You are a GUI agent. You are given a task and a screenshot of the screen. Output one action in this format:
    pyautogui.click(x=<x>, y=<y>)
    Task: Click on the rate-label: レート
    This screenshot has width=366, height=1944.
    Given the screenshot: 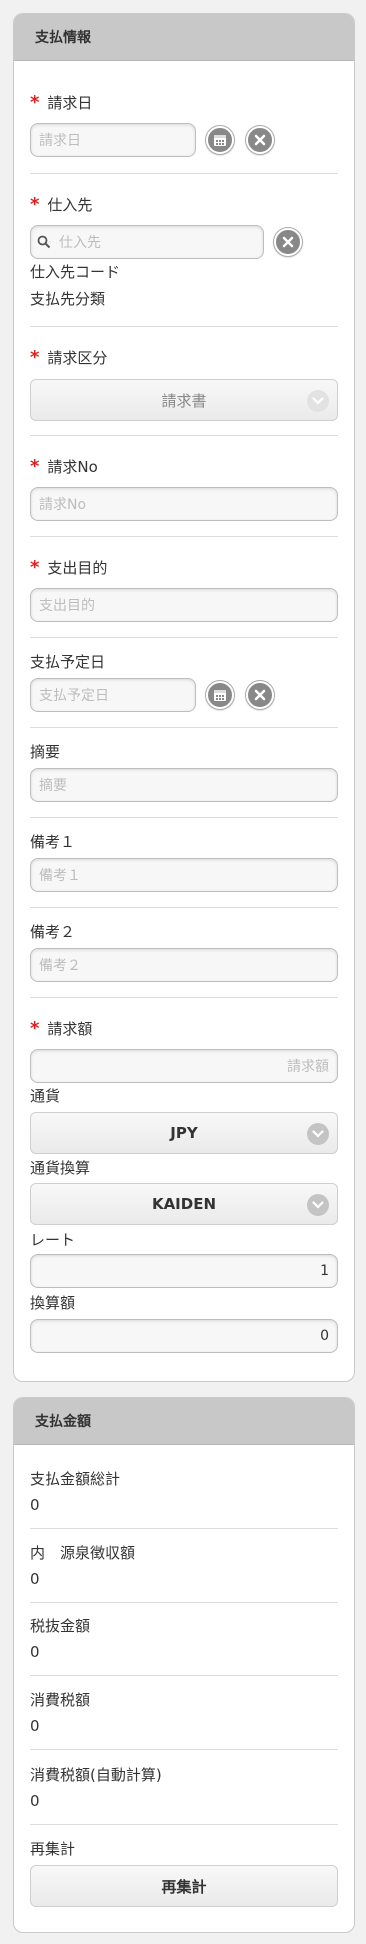 What is the action you would take?
    pyautogui.click(x=53, y=1240)
    